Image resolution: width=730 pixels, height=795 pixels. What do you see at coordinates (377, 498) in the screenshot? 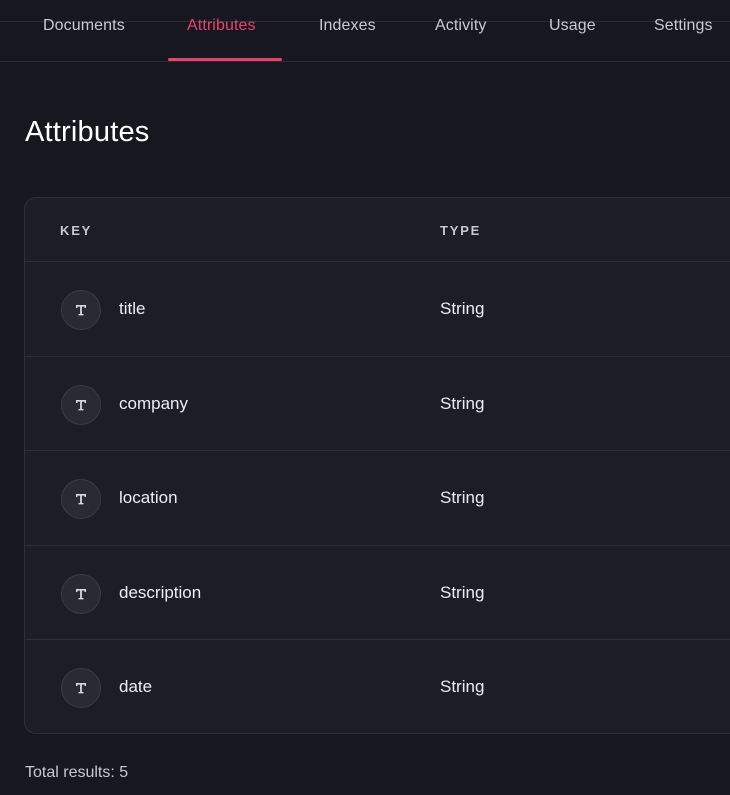
I see `table-row: location String` at bounding box center [377, 498].